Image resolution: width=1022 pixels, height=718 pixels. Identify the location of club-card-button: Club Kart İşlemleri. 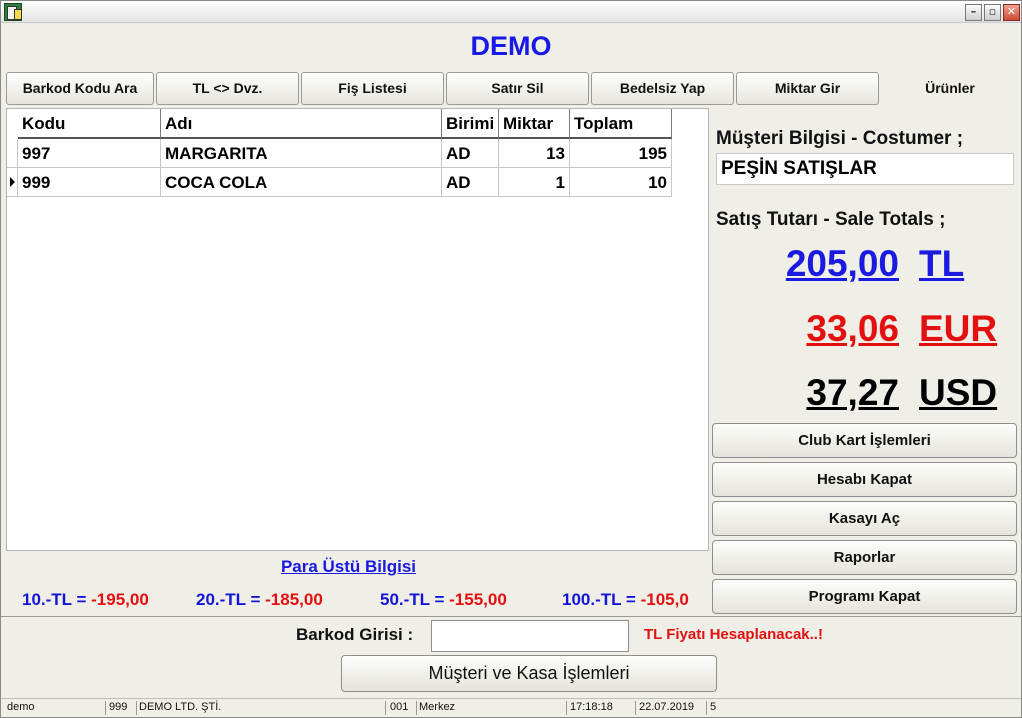
(864, 440).